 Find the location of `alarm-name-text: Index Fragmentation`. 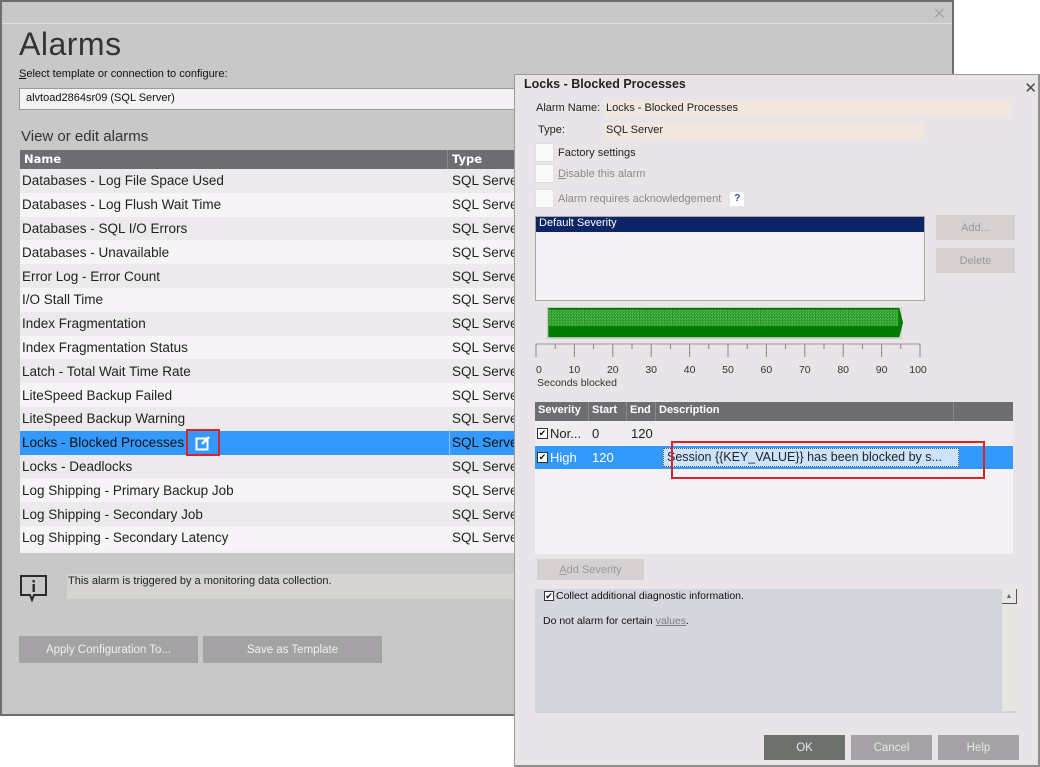

alarm-name-text: Index Fragmentation is located at coordinates (84, 324).